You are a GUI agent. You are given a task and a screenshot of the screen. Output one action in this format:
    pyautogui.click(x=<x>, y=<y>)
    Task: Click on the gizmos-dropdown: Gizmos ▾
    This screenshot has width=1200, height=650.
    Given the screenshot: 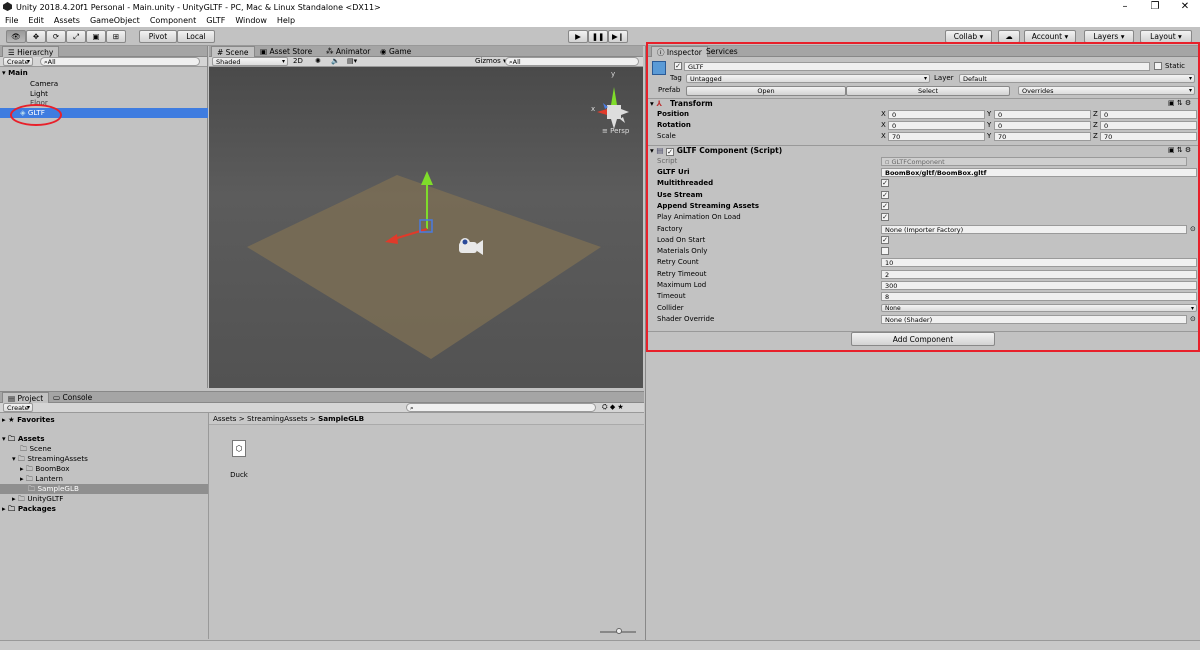 What is the action you would take?
    pyautogui.click(x=491, y=61)
    